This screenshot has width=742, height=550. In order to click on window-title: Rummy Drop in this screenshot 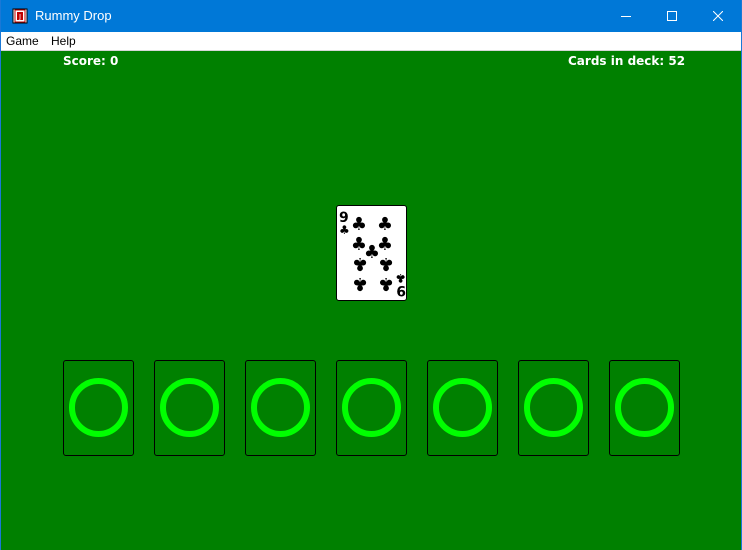, I will do `click(73, 15)`.